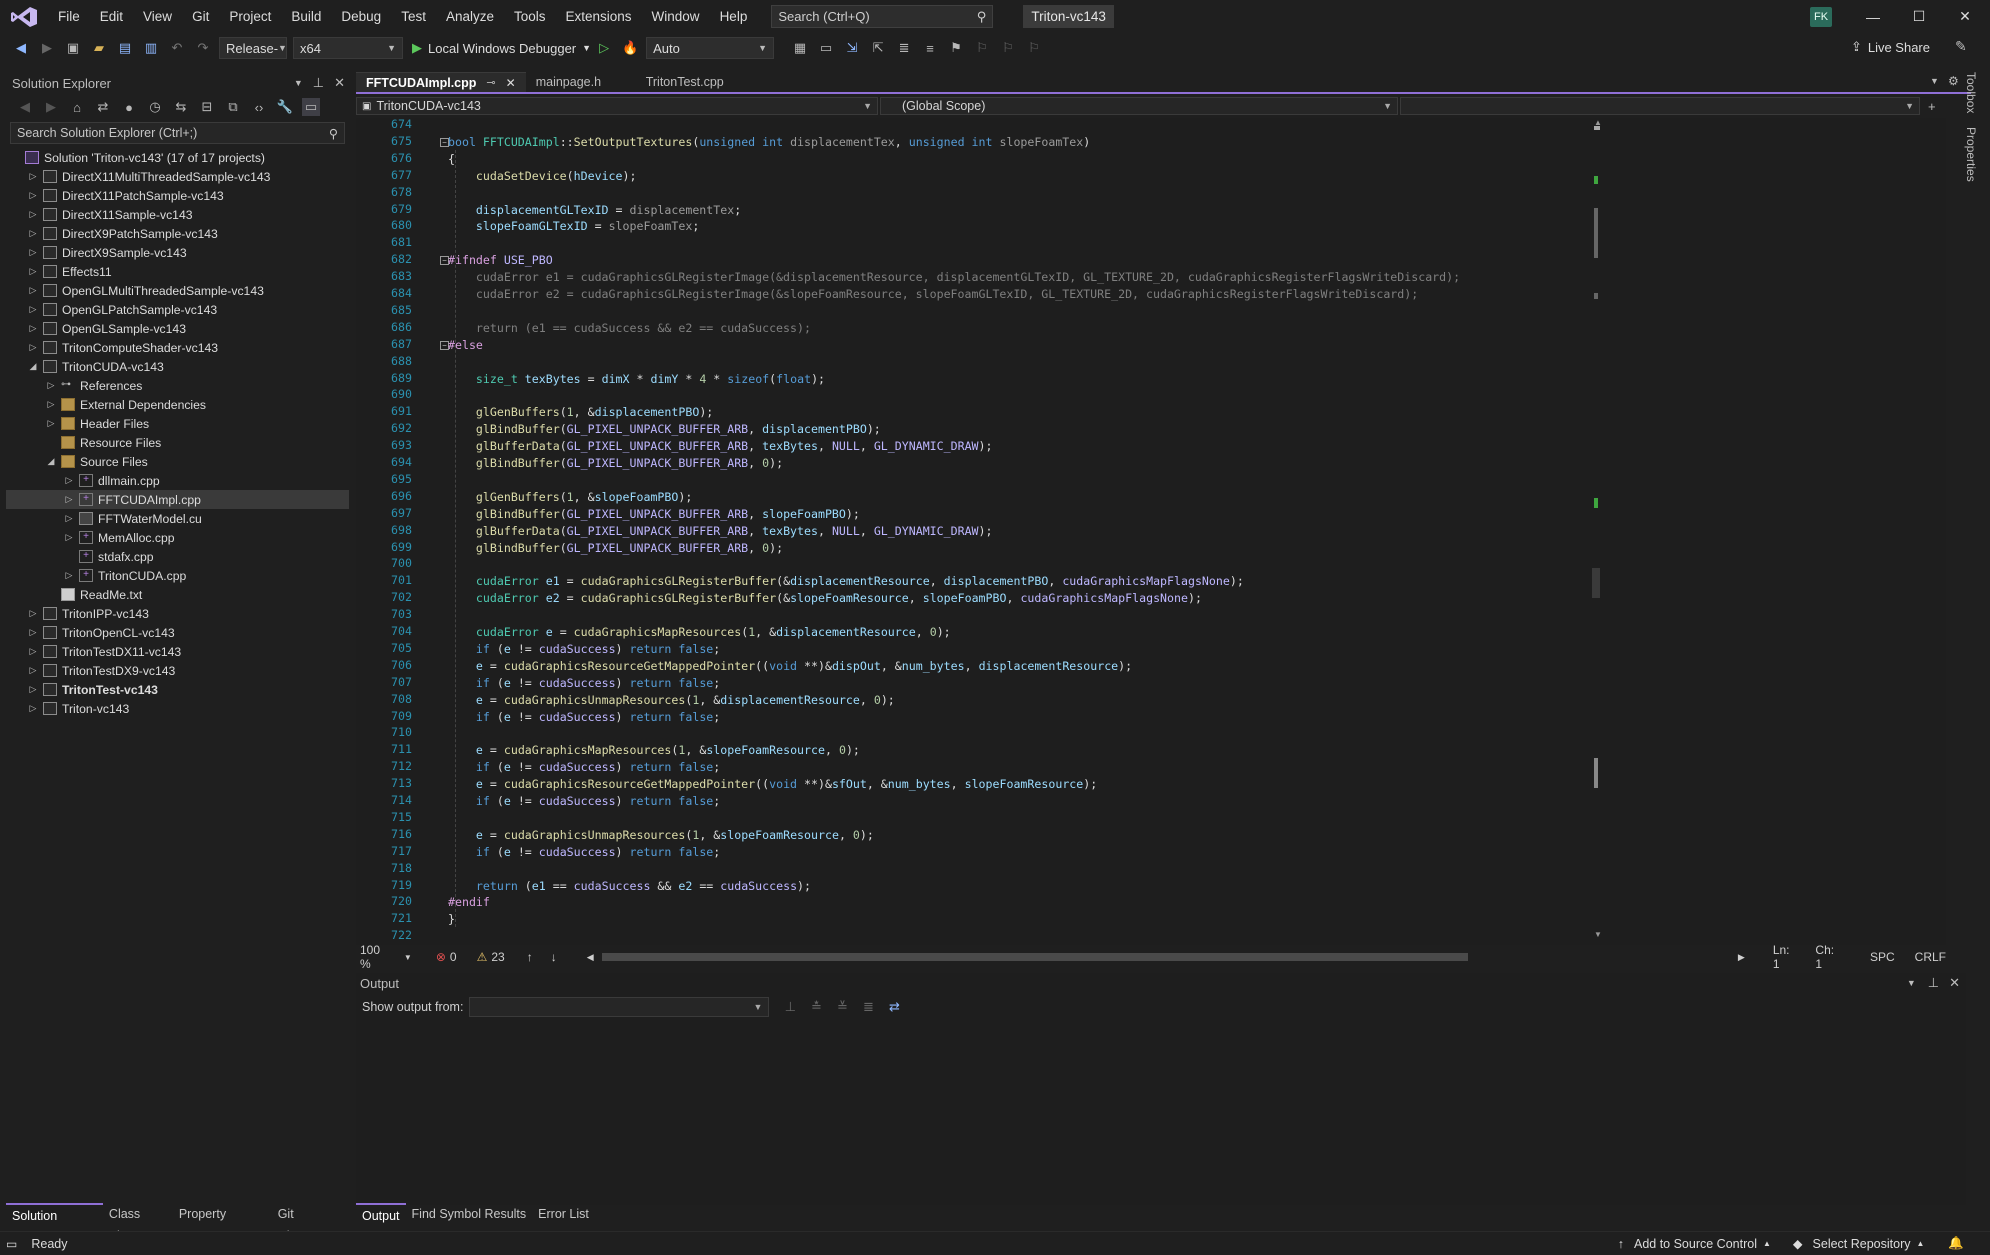 The image size is (1990, 1255). I want to click on scroll-thumb, so click(1596, 583).